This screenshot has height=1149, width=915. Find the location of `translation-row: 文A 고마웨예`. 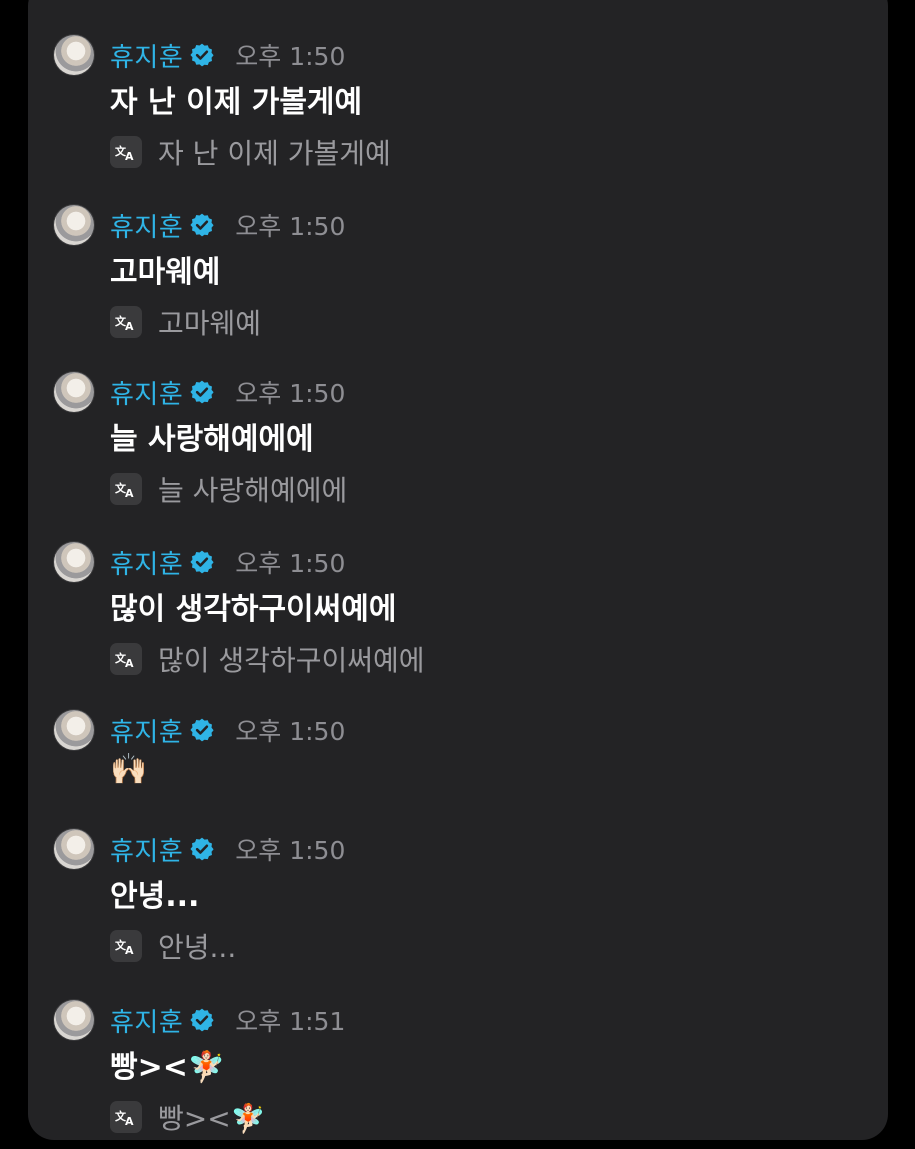

translation-row: 文A 고마웨예 is located at coordinates (186, 322).